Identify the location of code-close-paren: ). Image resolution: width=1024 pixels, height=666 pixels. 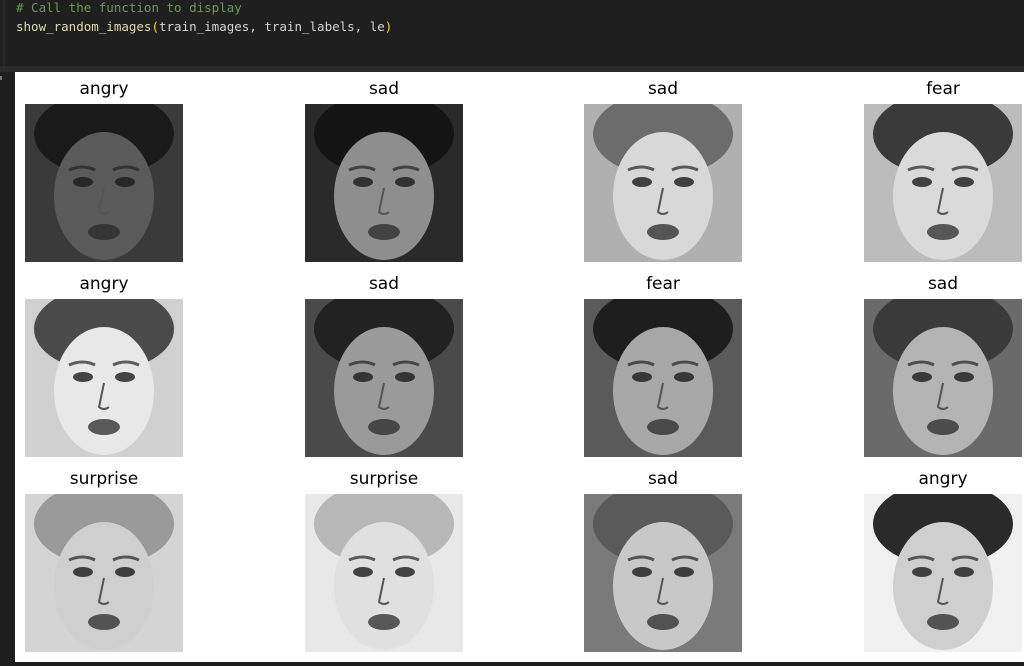
(388, 26).